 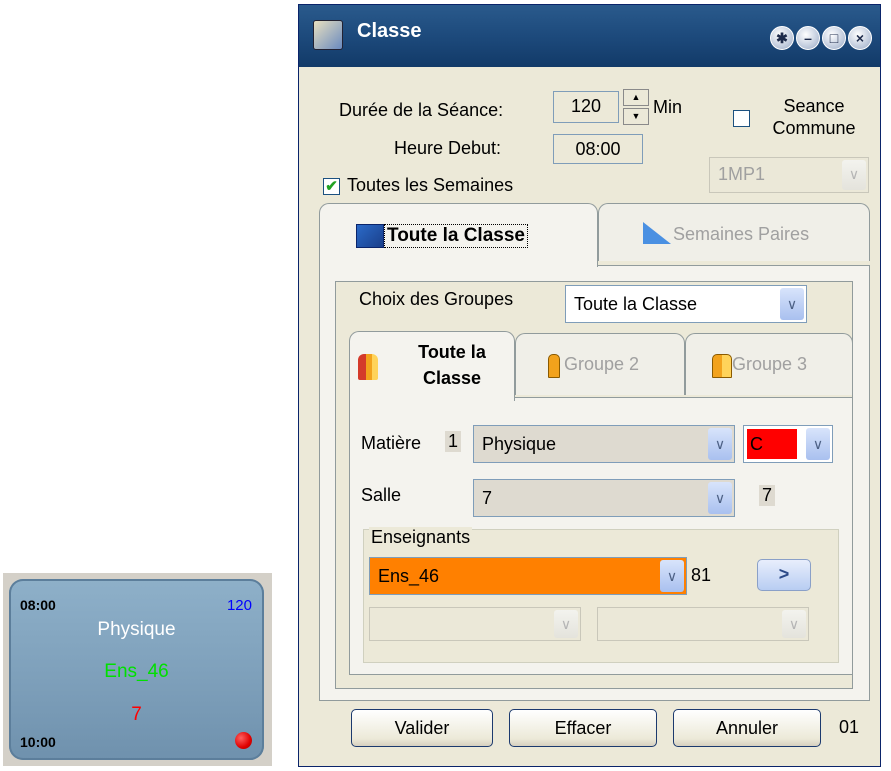 What do you see at coordinates (389, 31) in the screenshot?
I see `window-title: Classe` at bounding box center [389, 31].